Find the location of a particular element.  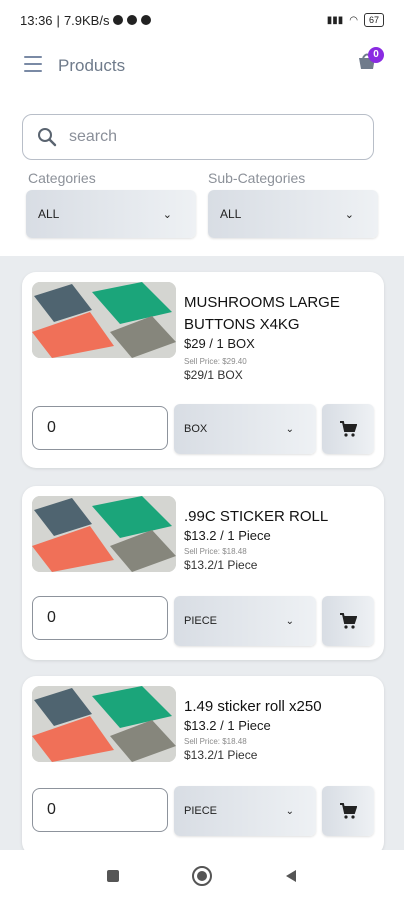

status-left: 13:36 | 7.9KB/s is located at coordinates (86, 20).